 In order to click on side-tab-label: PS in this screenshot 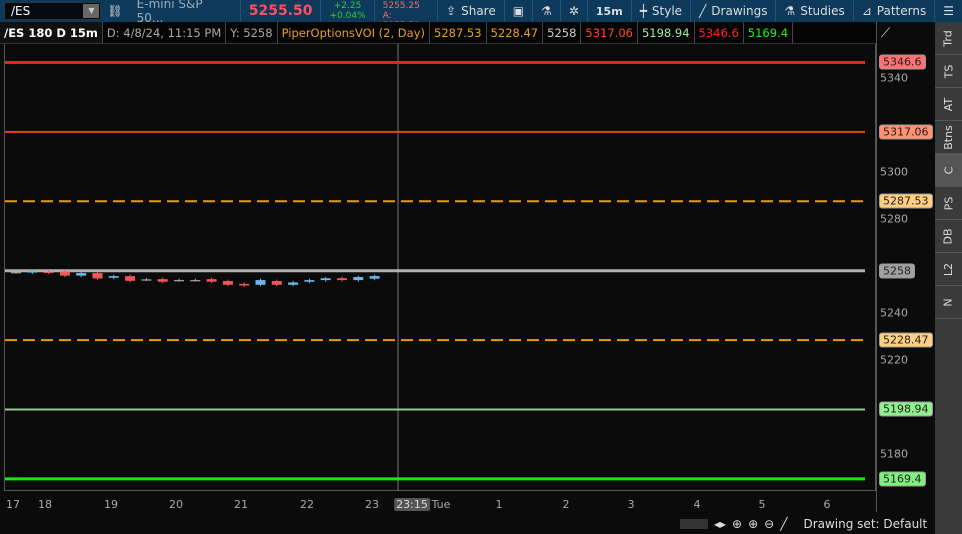, I will do `click(948, 203)`.